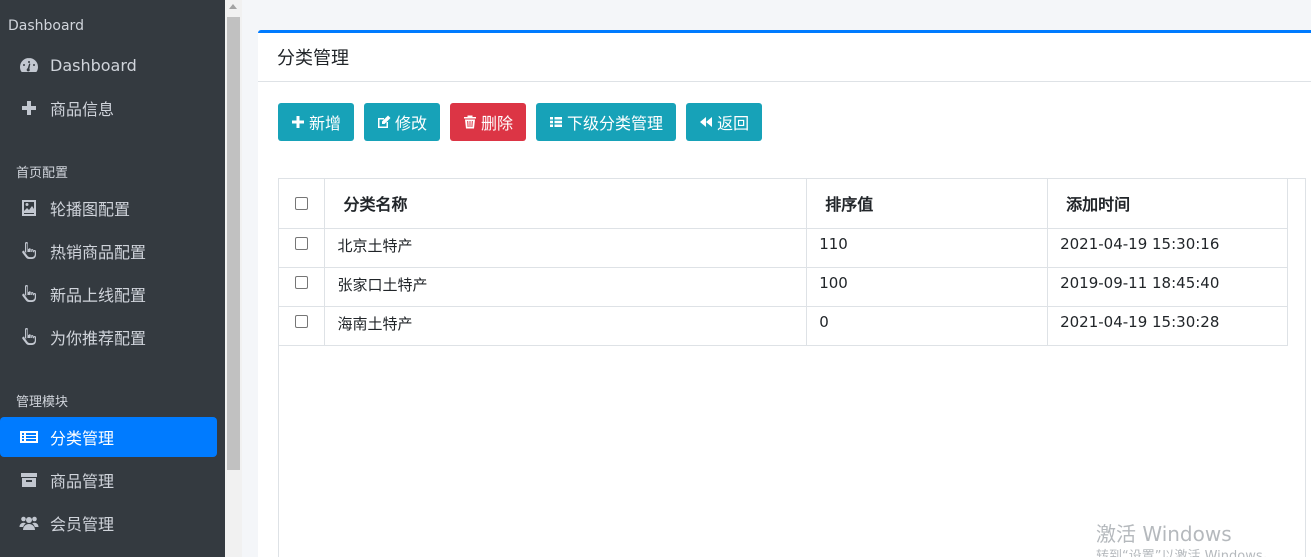 Image resolution: width=1311 pixels, height=557 pixels. What do you see at coordinates (98, 295) in the screenshot?
I see `sidebar-item-label: 新品上线配置` at bounding box center [98, 295].